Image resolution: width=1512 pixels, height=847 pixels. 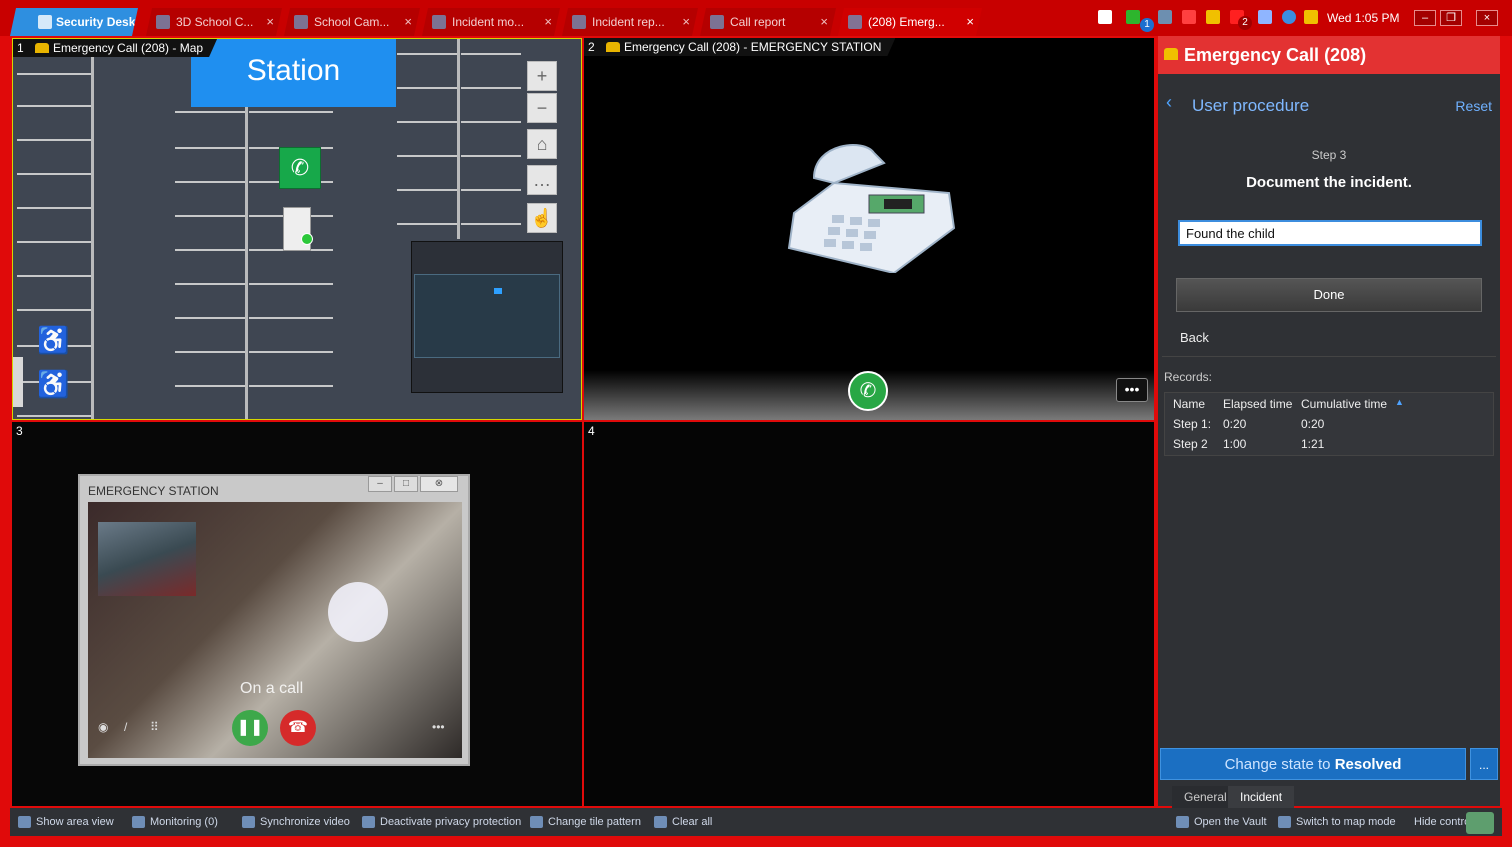 I want to click on tile-title: Emergency Call (208) - EMERGENCY STATION, so click(x=753, y=47).